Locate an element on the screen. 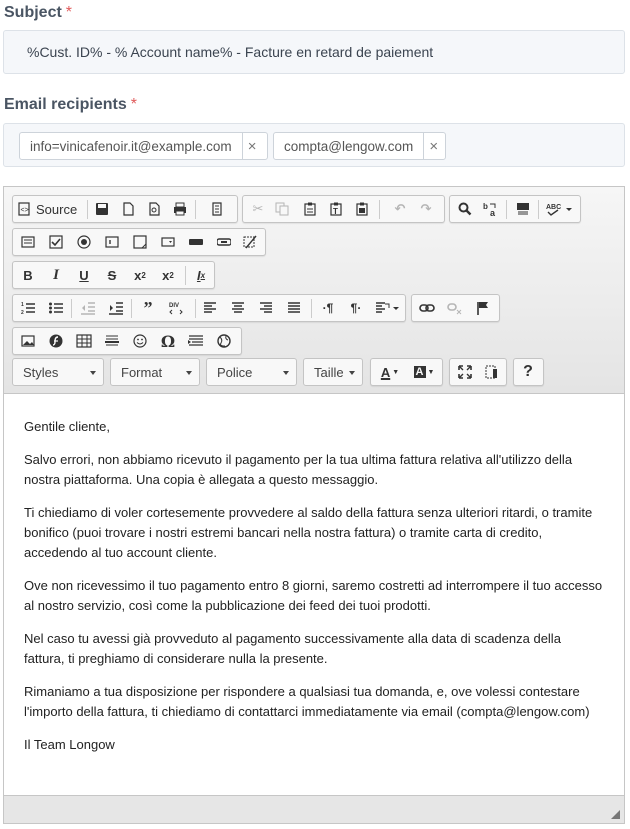  create-div-button: DIV is located at coordinates (176, 308).